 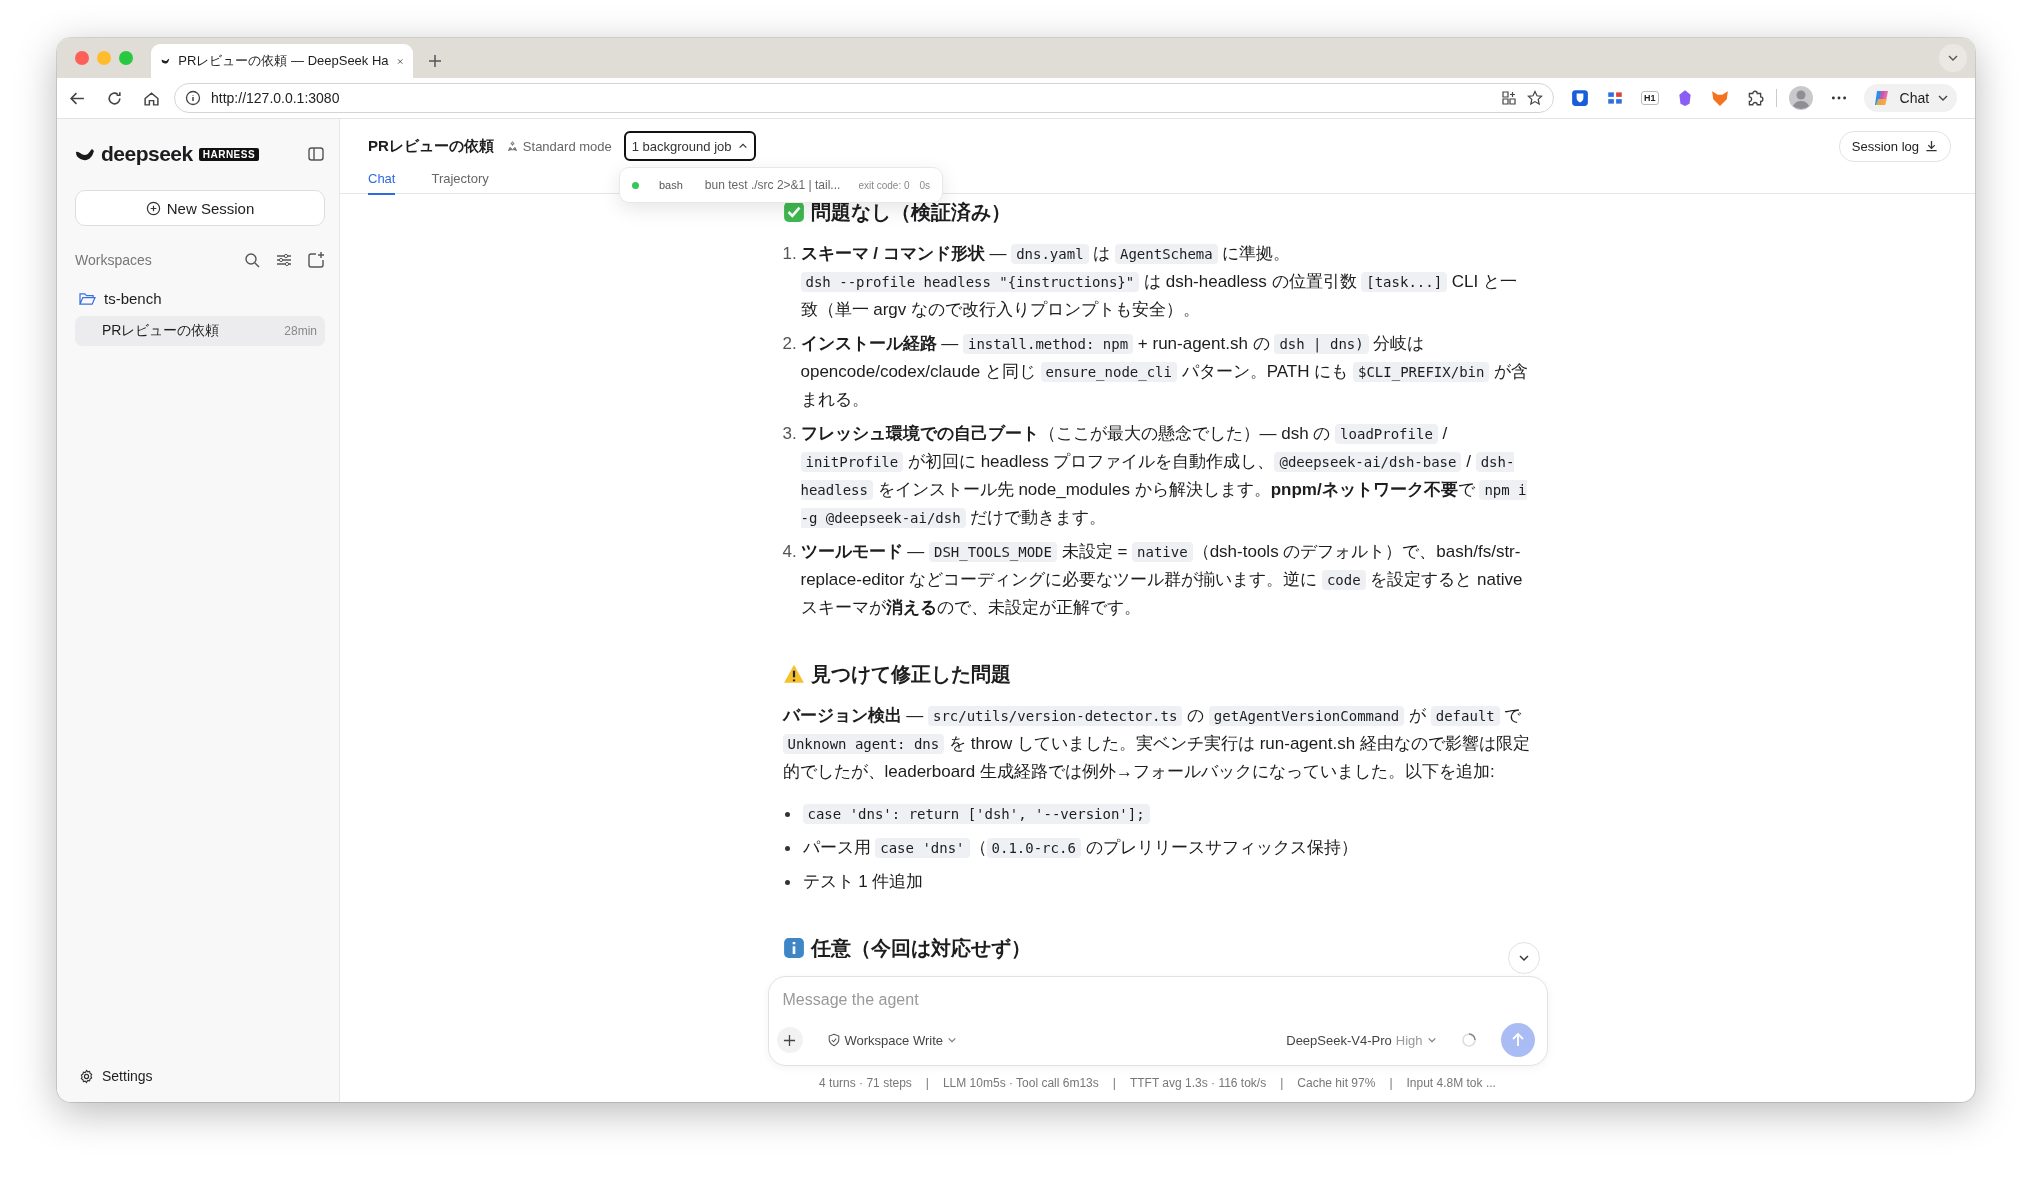 I want to click on status-item: Cache hit 97%, so click(x=1336, y=1084).